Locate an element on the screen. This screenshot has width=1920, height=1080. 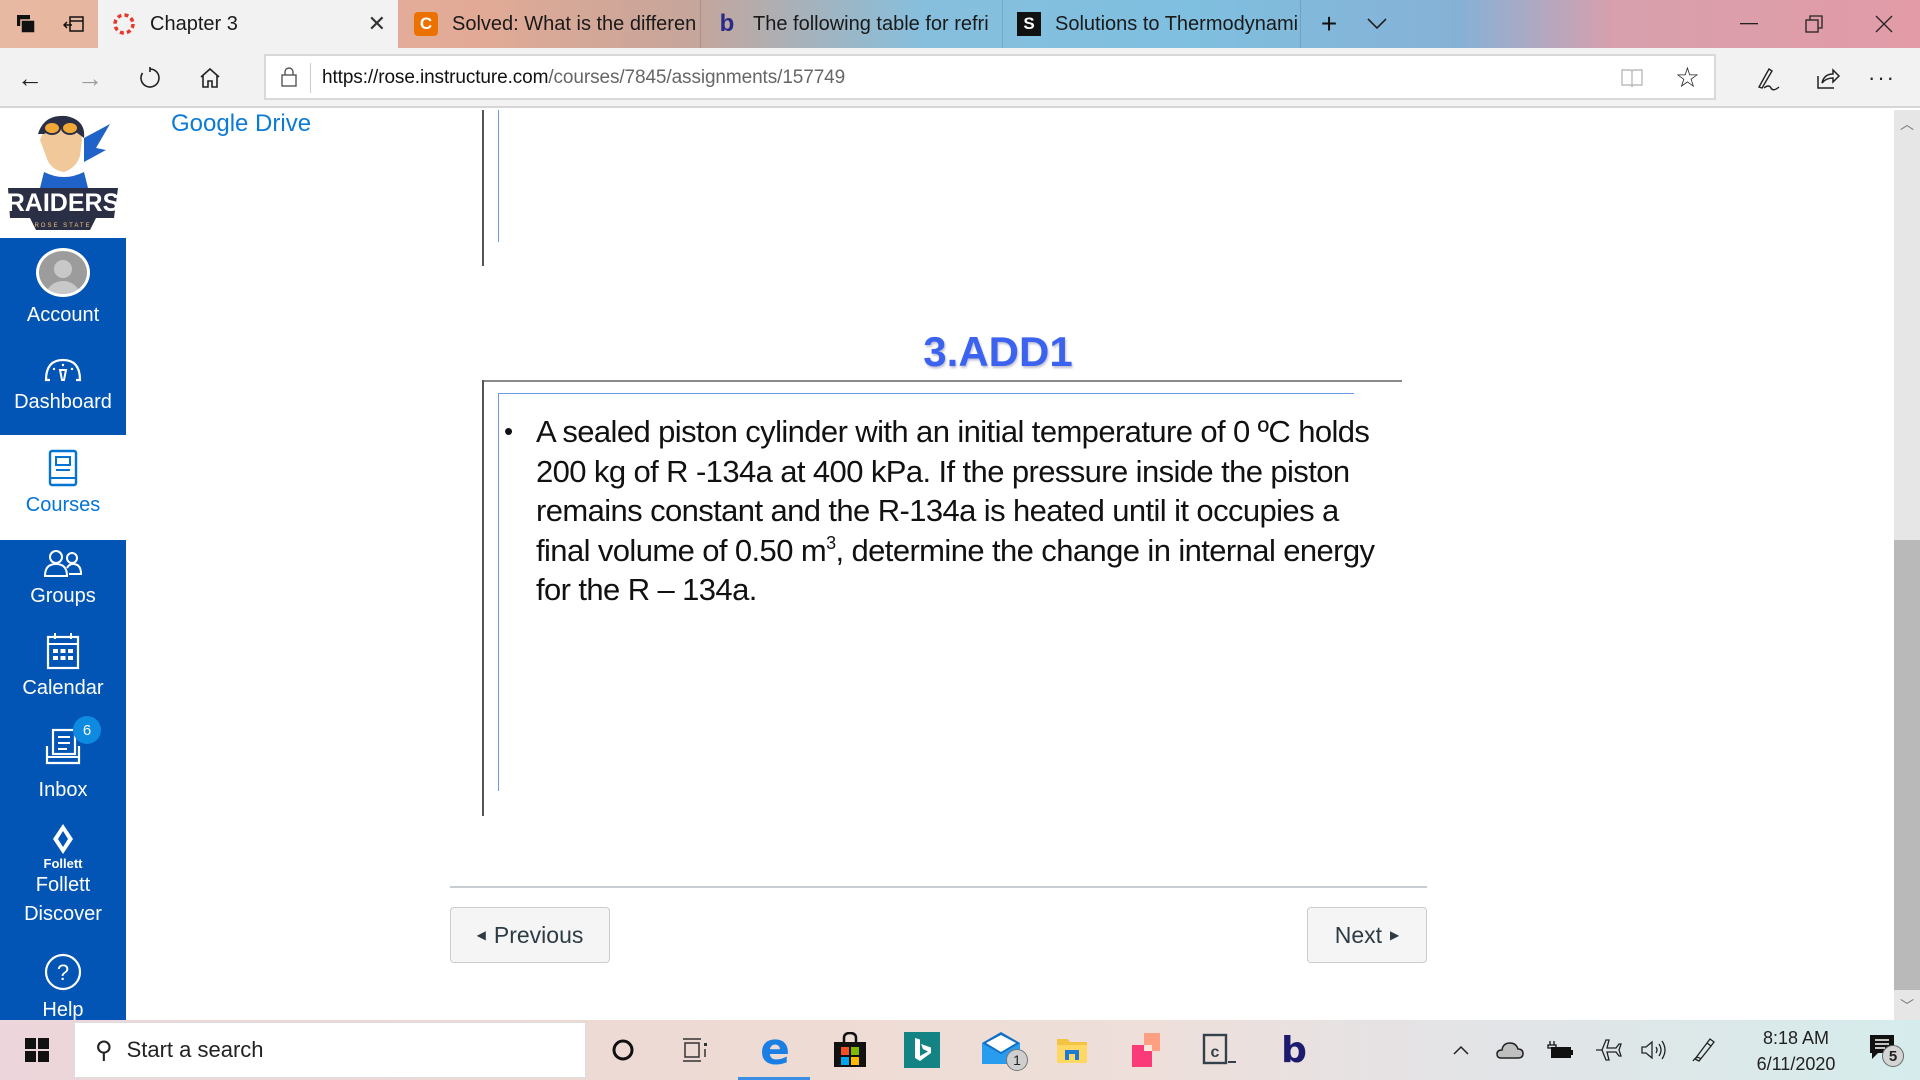
tab-bartleby: b The following table for refri is located at coordinates (851, 24).